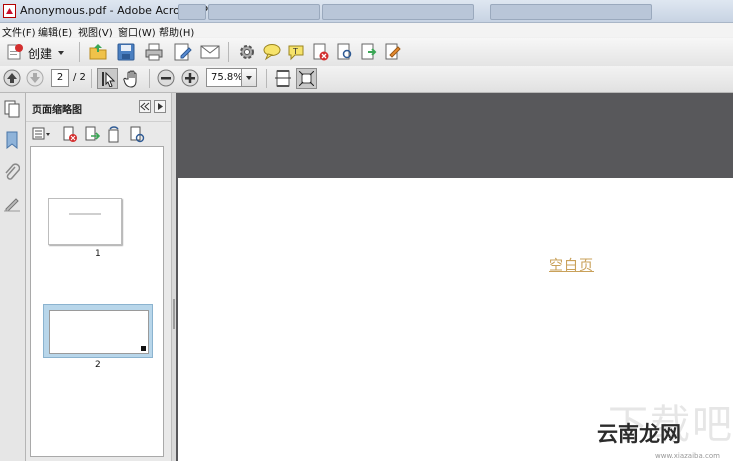 This screenshot has height=461, width=733. I want to click on previous-page-icon, so click(12, 78).